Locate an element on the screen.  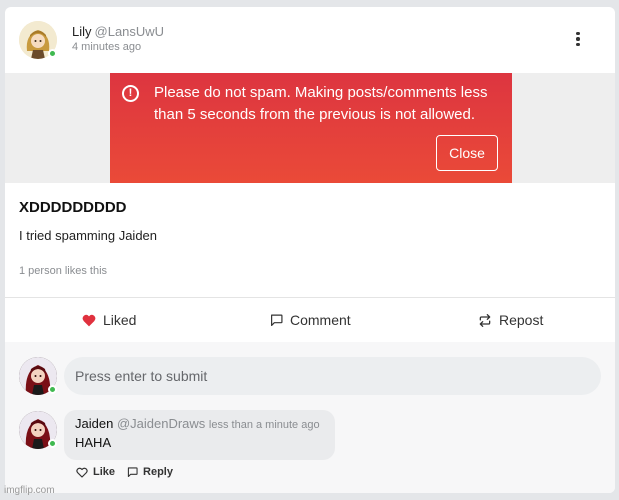
more-options-icon is located at coordinates (578, 39).